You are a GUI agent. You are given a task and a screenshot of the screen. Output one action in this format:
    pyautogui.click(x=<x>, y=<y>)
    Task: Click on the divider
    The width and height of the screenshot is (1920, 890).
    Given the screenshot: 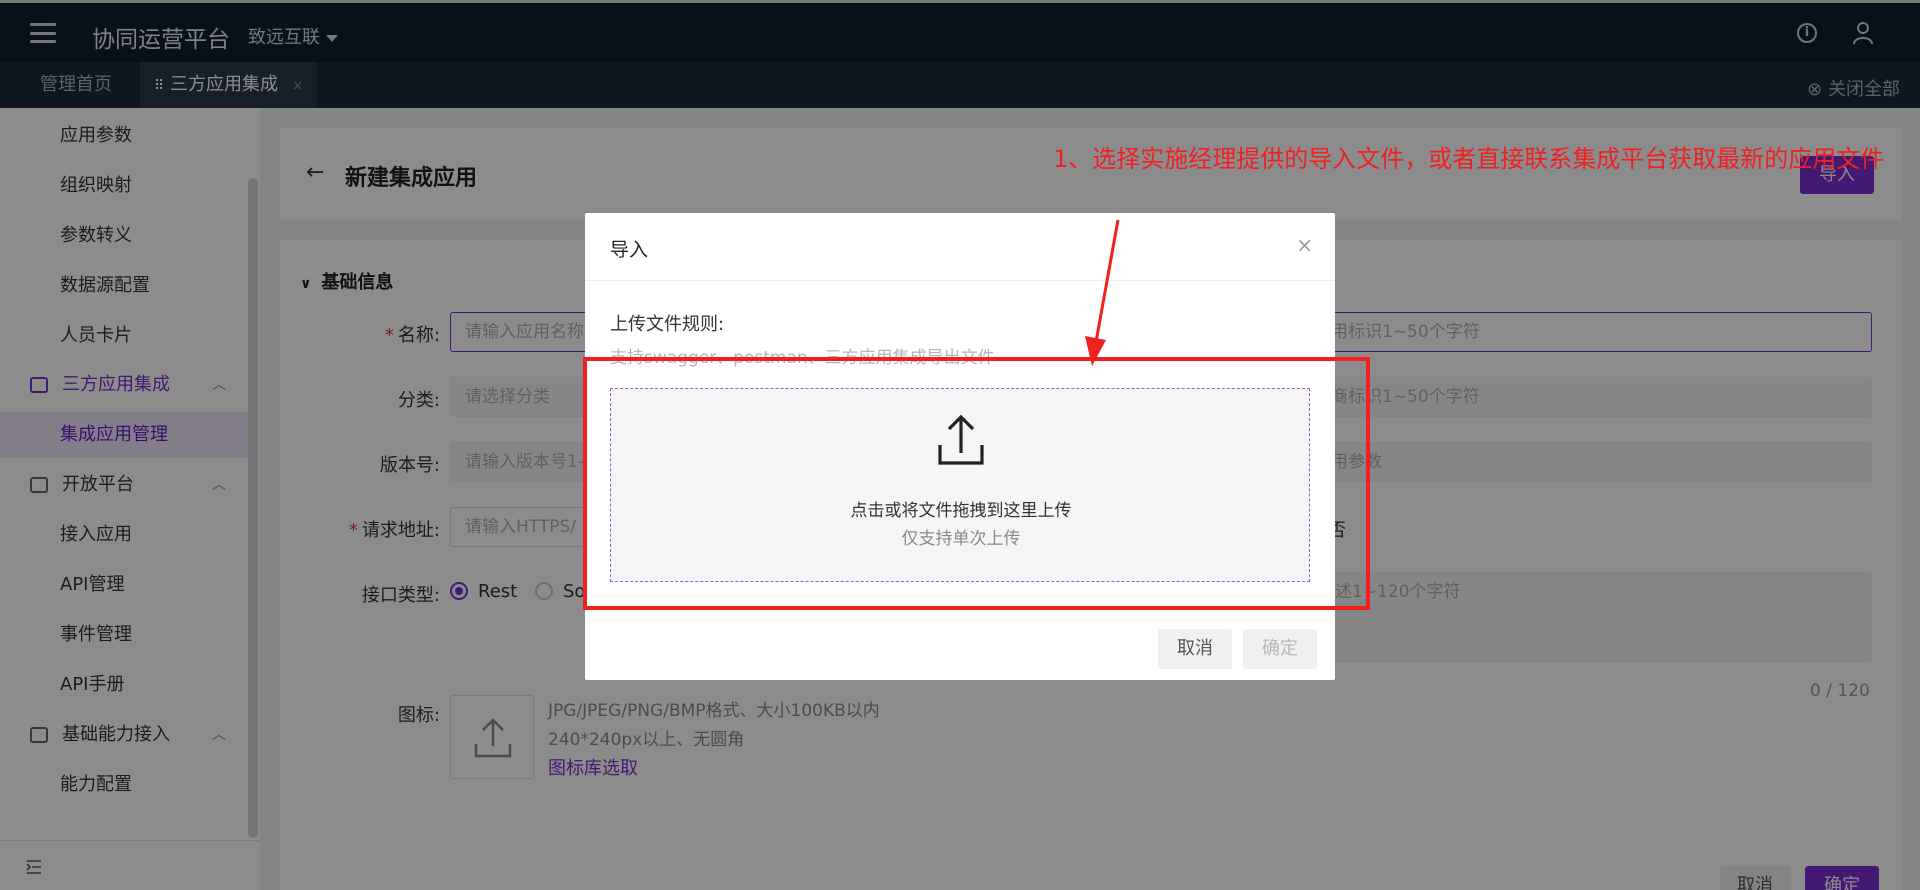 What is the action you would take?
    pyautogui.click(x=960, y=280)
    